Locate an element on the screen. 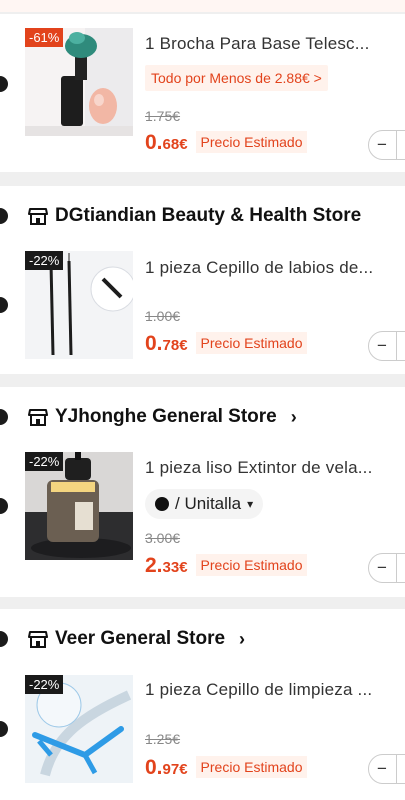 Image resolution: width=405 pixels, height=800 pixels. variant-selector: / Unitalla ▾ is located at coordinates (204, 504).